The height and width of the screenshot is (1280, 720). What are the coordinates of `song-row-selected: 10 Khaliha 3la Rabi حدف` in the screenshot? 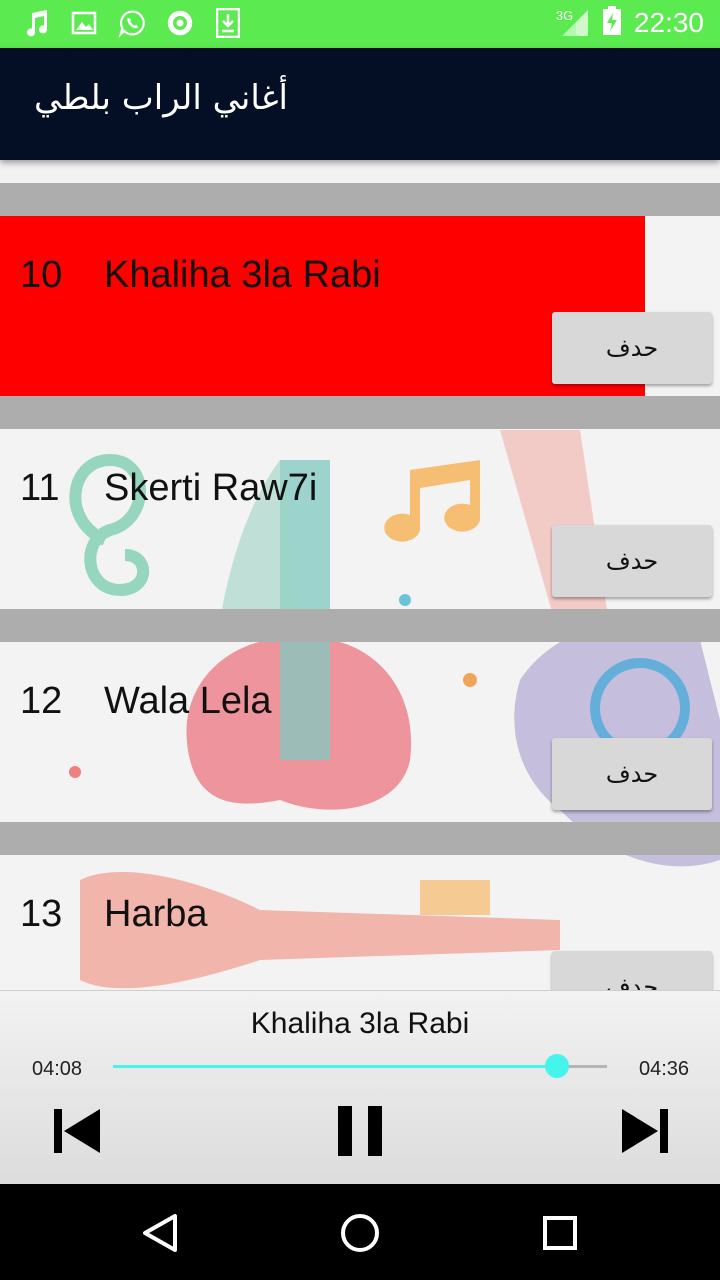 It's located at (360, 306).